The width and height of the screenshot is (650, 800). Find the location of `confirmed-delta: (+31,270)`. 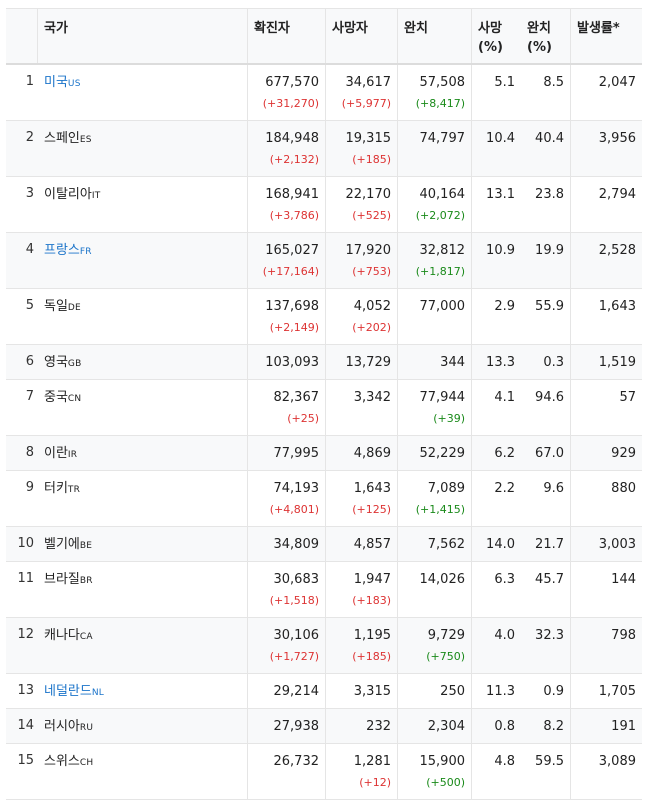

confirmed-delta: (+31,270) is located at coordinates (290, 103).